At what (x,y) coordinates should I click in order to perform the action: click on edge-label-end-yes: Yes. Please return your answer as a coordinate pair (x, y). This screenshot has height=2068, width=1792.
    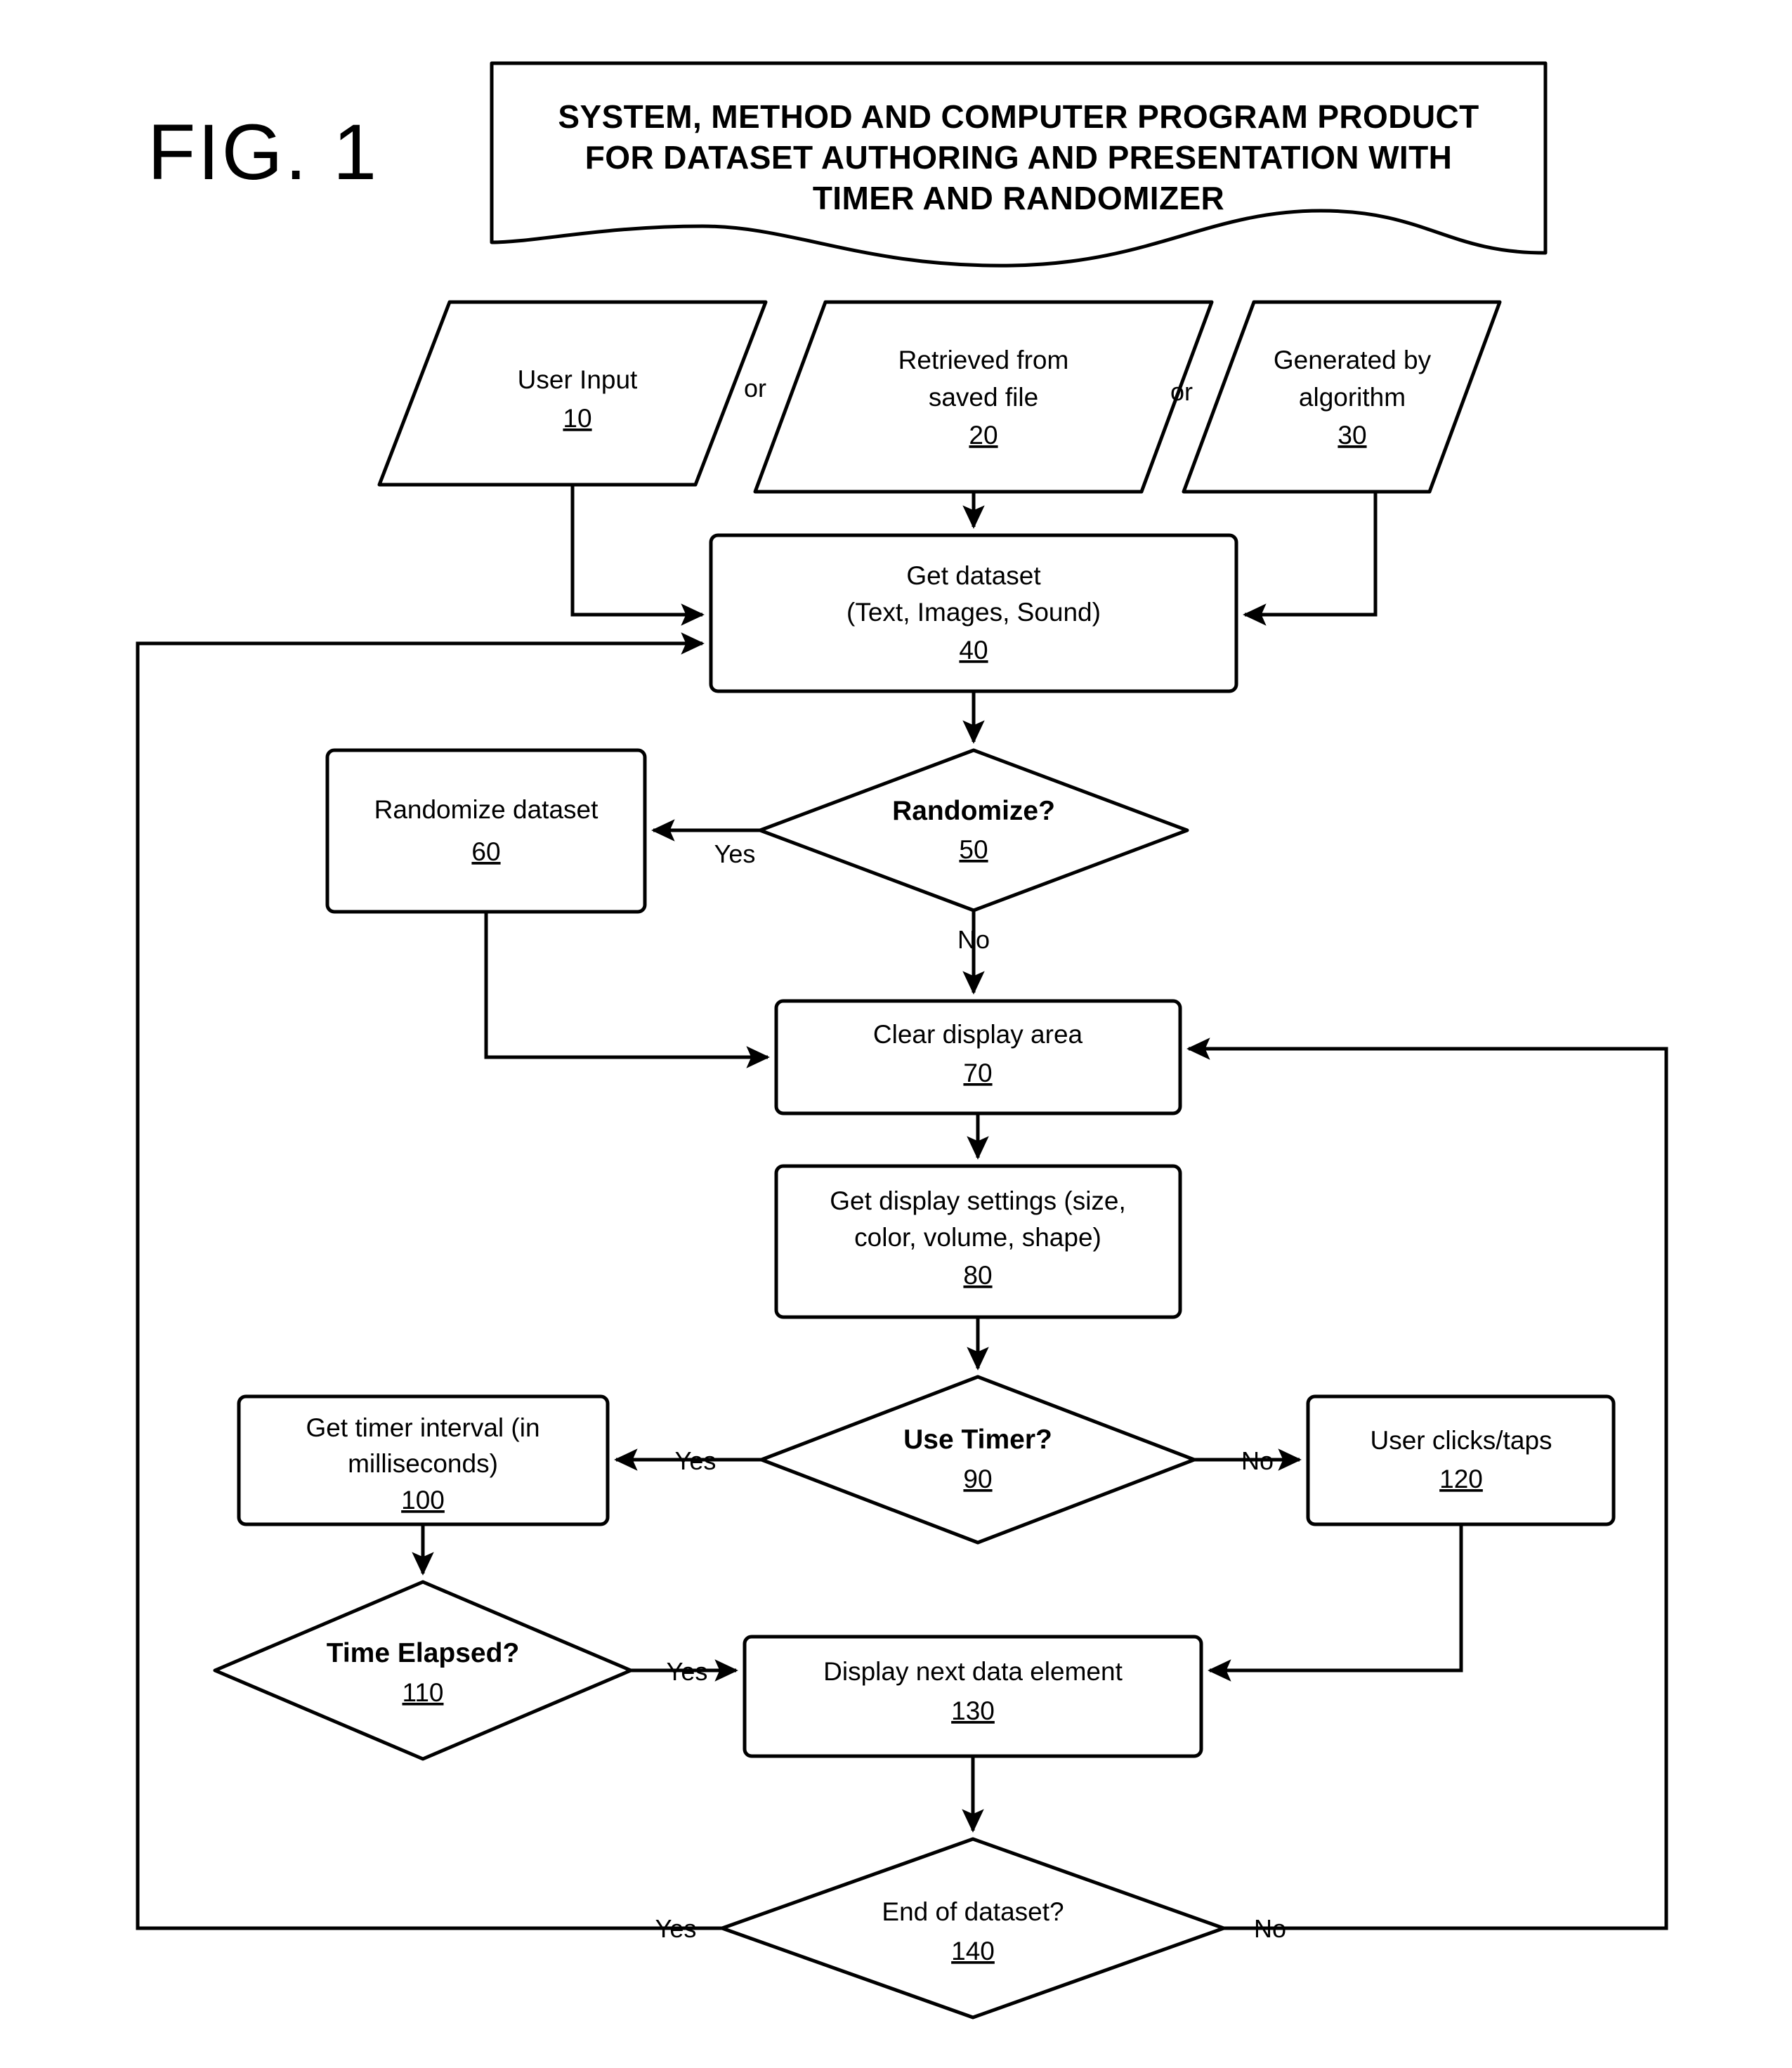
    Looking at the image, I should click on (676, 1929).